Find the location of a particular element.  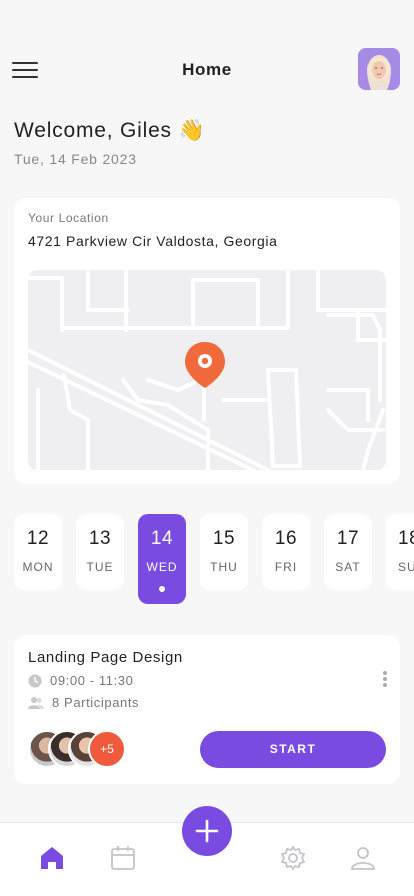

day-item-wed: 14 WED is located at coordinates (162, 559).